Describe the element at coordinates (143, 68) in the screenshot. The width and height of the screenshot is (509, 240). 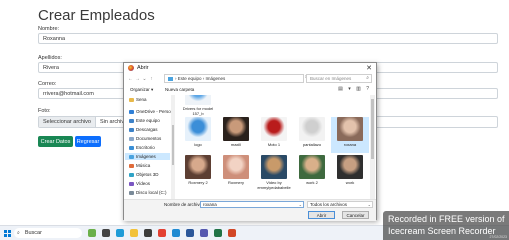
I see `dialog-title: Abrir` at that location.